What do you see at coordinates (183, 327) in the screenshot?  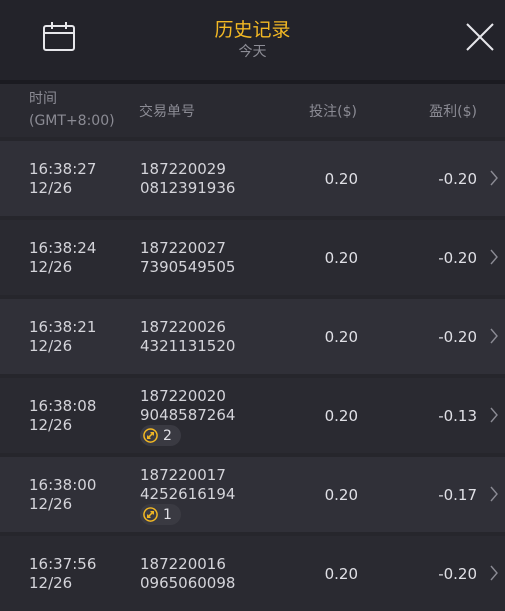 I see `order-number-line1: 187220026` at bounding box center [183, 327].